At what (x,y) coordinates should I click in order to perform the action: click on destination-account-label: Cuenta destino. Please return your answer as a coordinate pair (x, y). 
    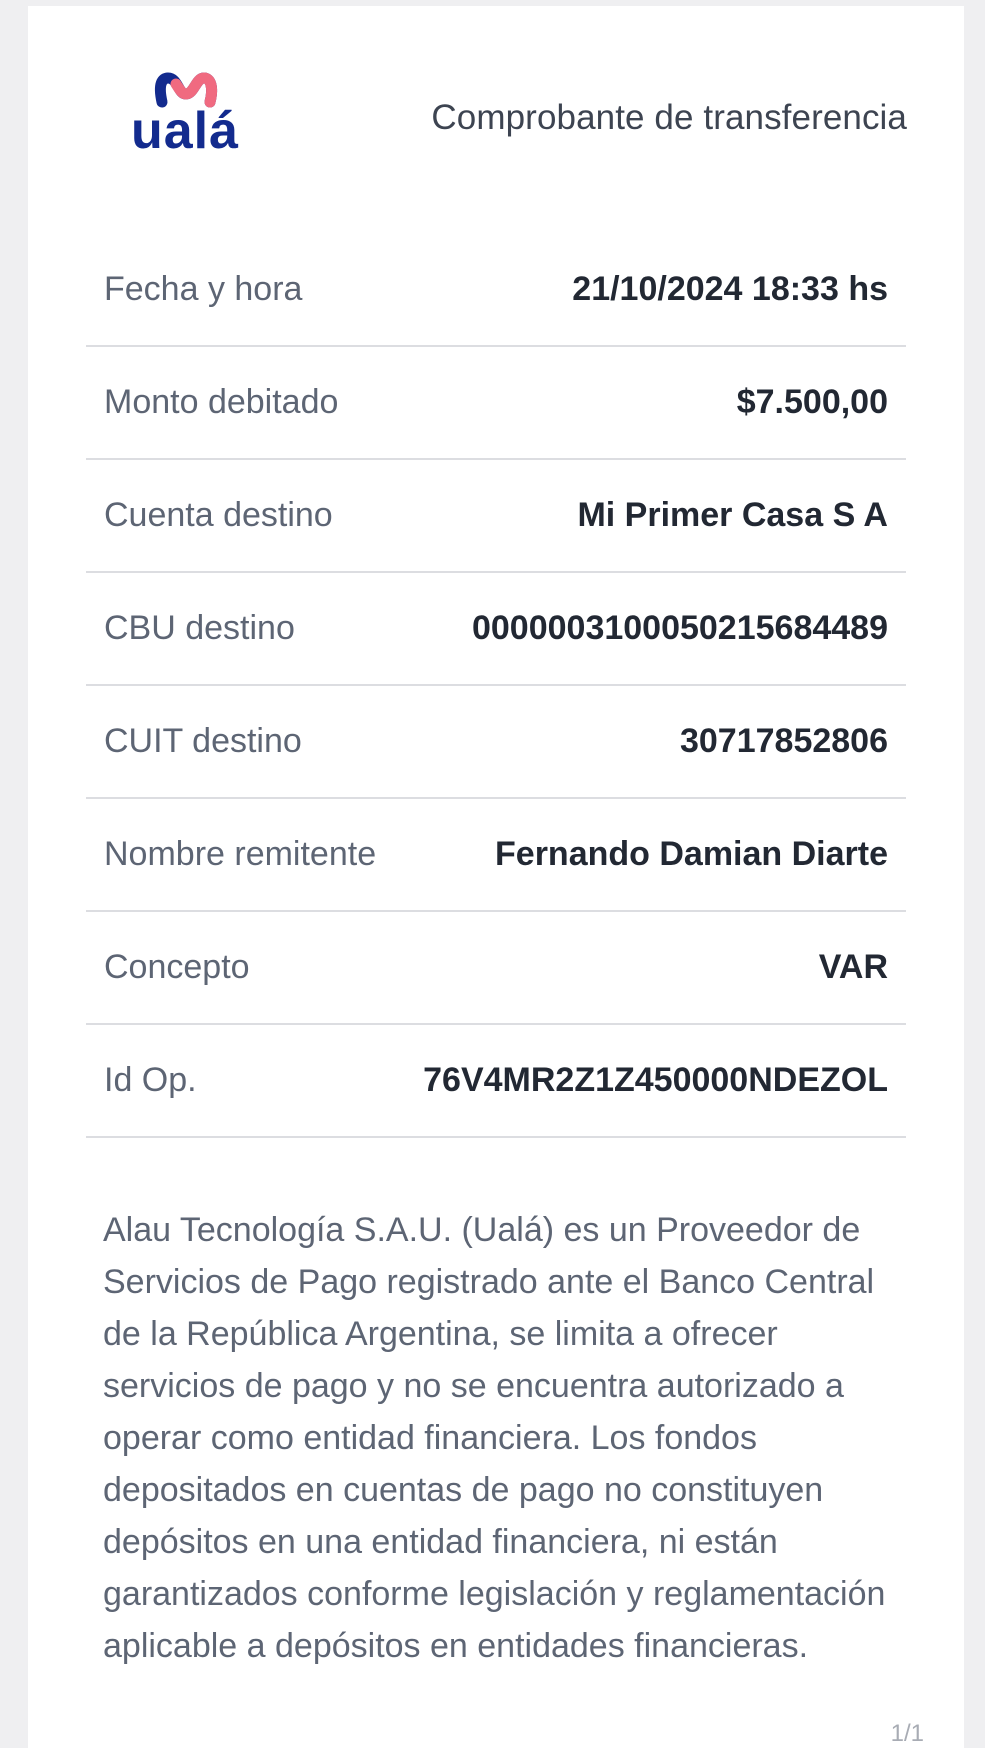
    Looking at the image, I should click on (218, 515).